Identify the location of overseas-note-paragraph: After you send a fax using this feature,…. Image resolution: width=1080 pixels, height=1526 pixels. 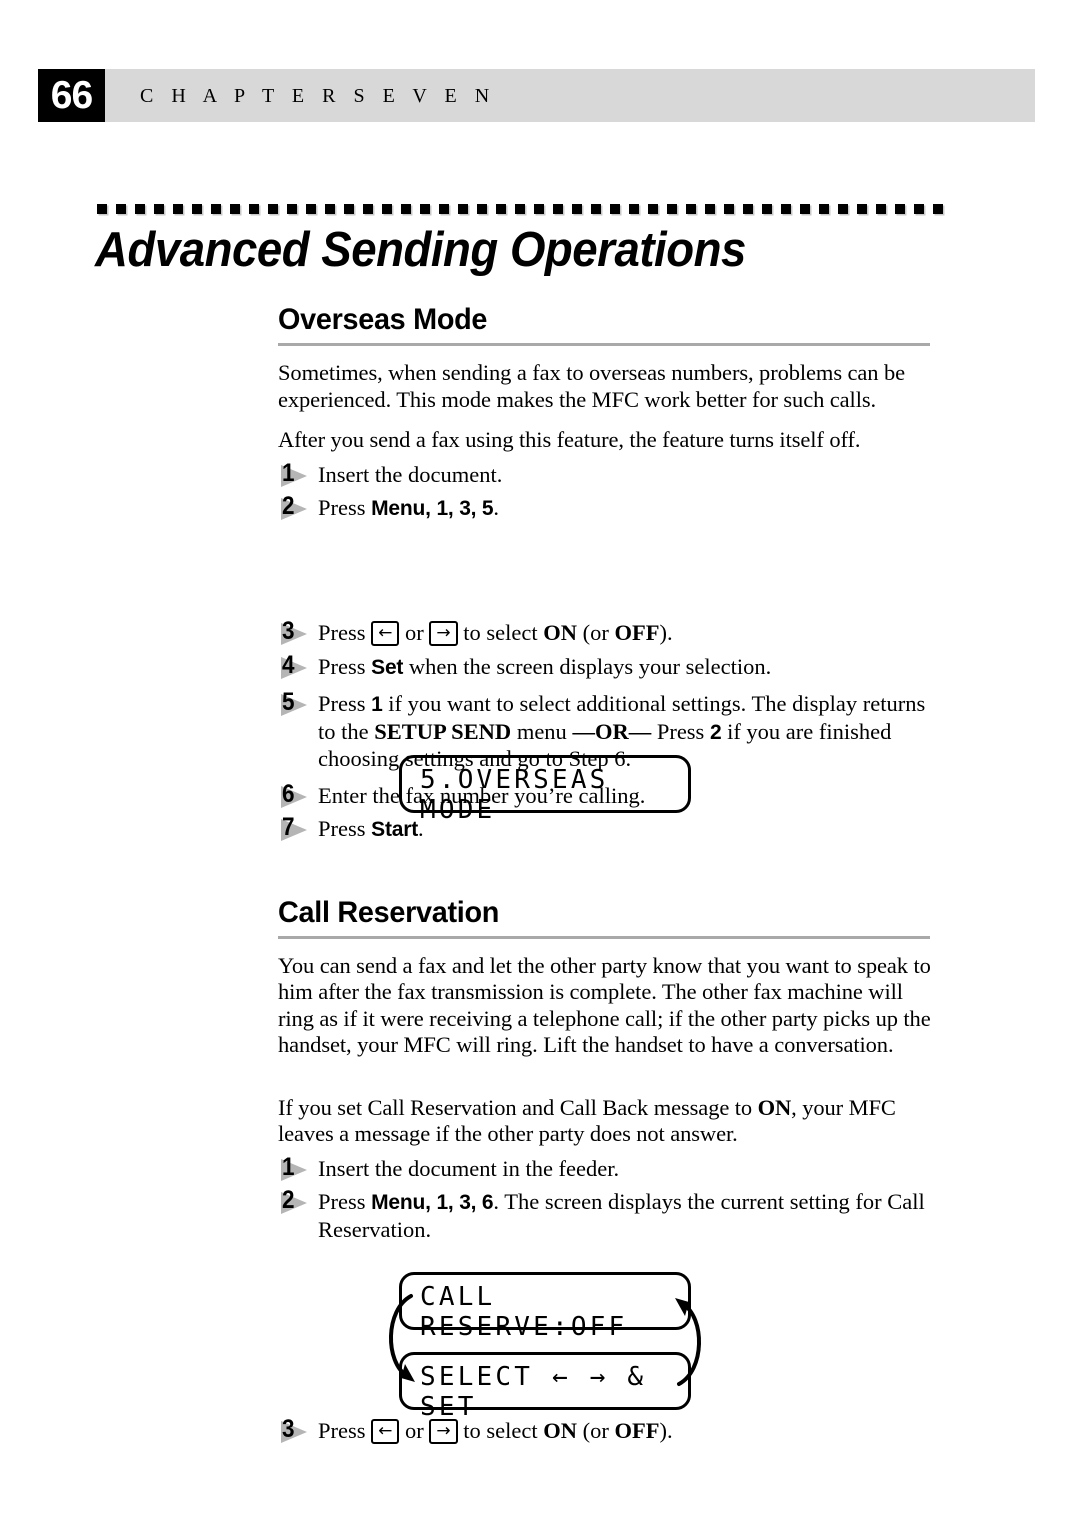
(569, 439).